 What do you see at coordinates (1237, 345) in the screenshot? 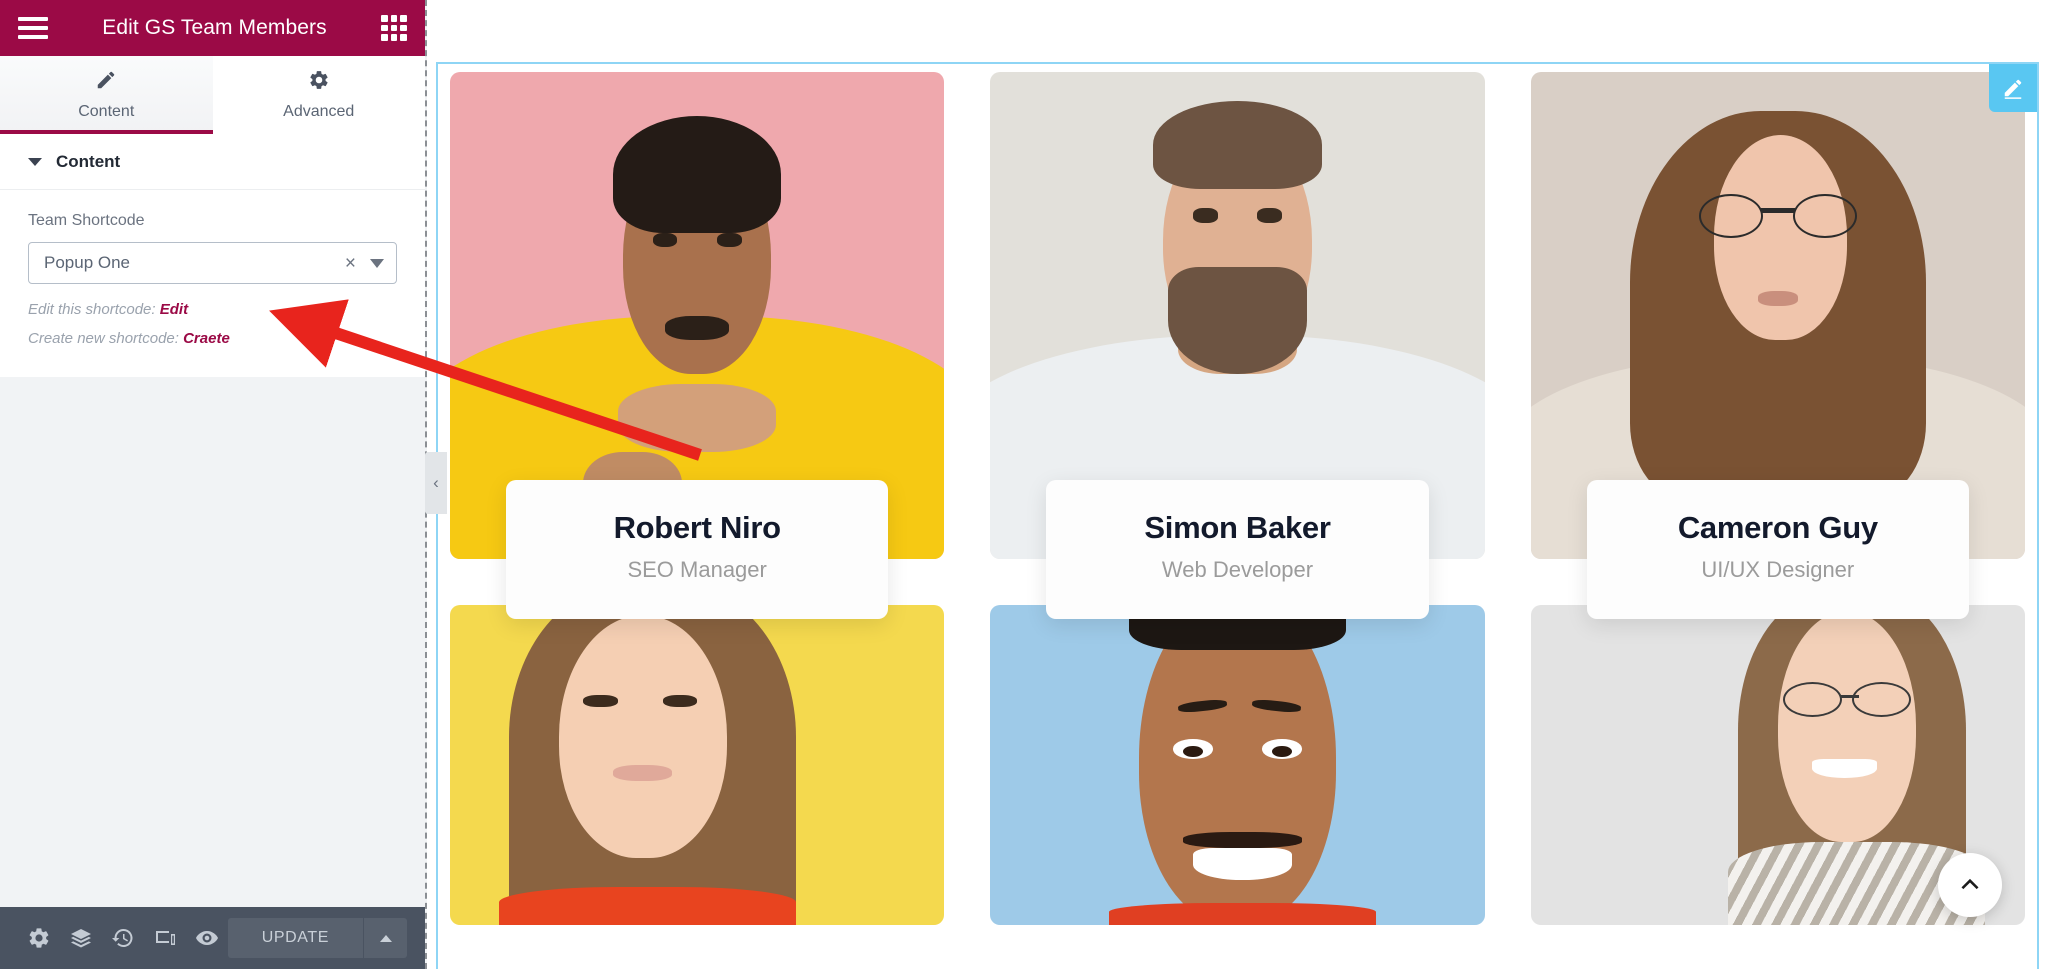
I see `team-card: Simon Baker Web Developer` at bounding box center [1237, 345].